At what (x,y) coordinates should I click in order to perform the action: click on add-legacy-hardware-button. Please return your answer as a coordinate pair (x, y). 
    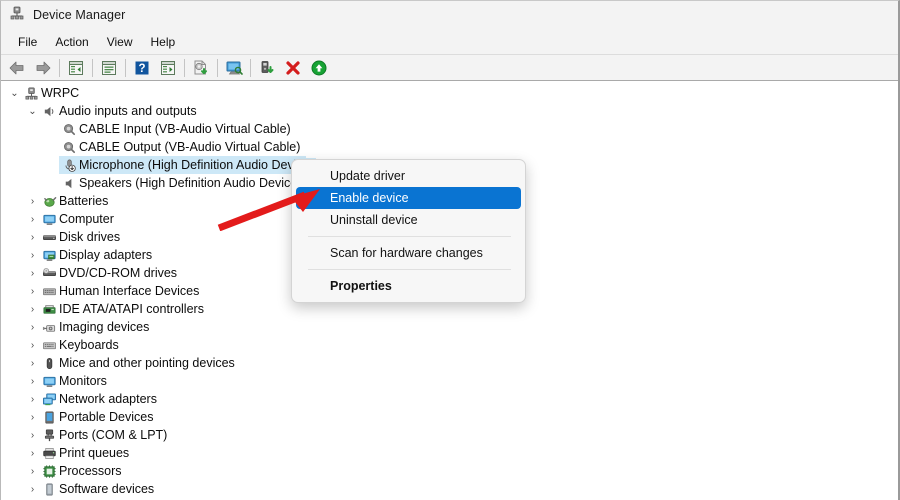
    Looking at the image, I should click on (267, 68).